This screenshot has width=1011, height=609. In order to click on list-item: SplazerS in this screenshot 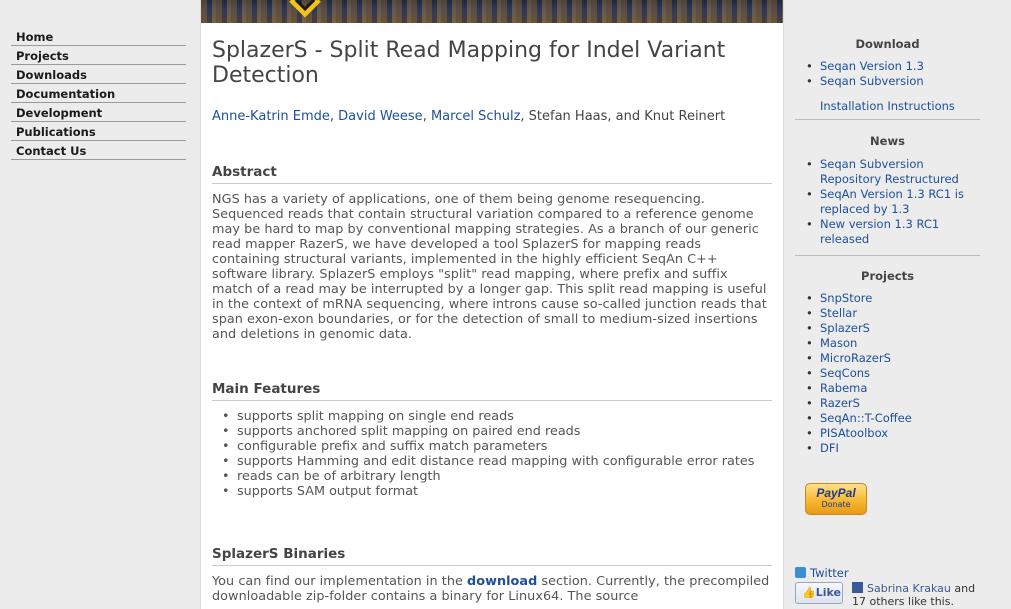, I will do `click(893, 328)`.